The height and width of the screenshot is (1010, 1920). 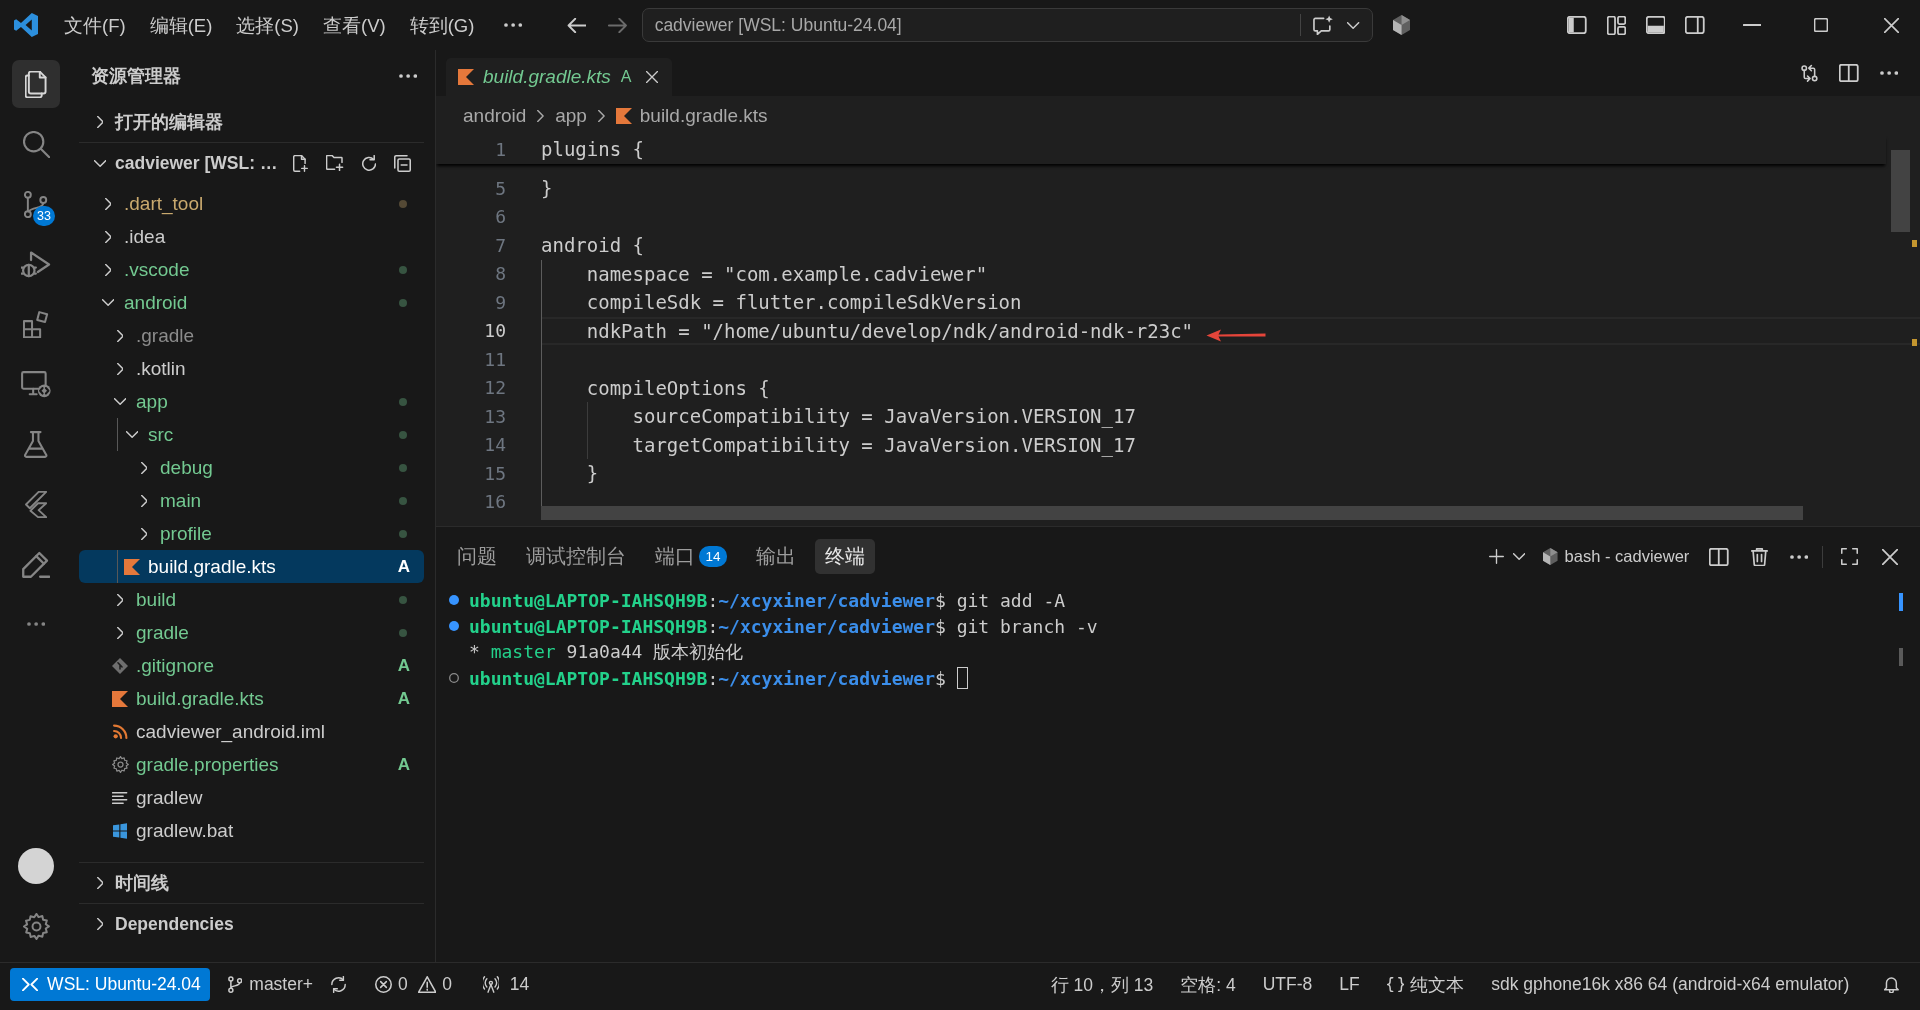 I want to click on panel-tab: 终端, so click(x=845, y=556).